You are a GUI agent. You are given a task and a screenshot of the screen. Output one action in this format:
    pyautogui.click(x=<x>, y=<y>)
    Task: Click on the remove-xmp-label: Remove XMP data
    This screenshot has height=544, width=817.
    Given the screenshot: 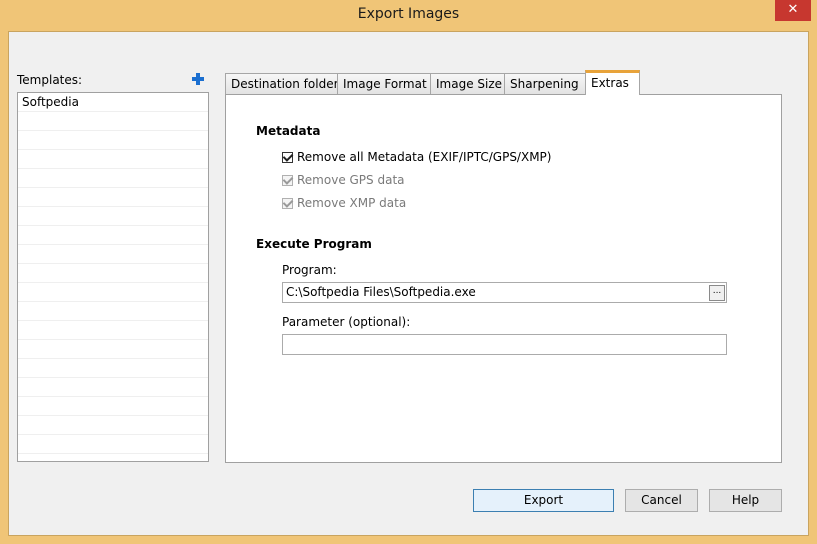 What is the action you would take?
    pyautogui.click(x=352, y=203)
    